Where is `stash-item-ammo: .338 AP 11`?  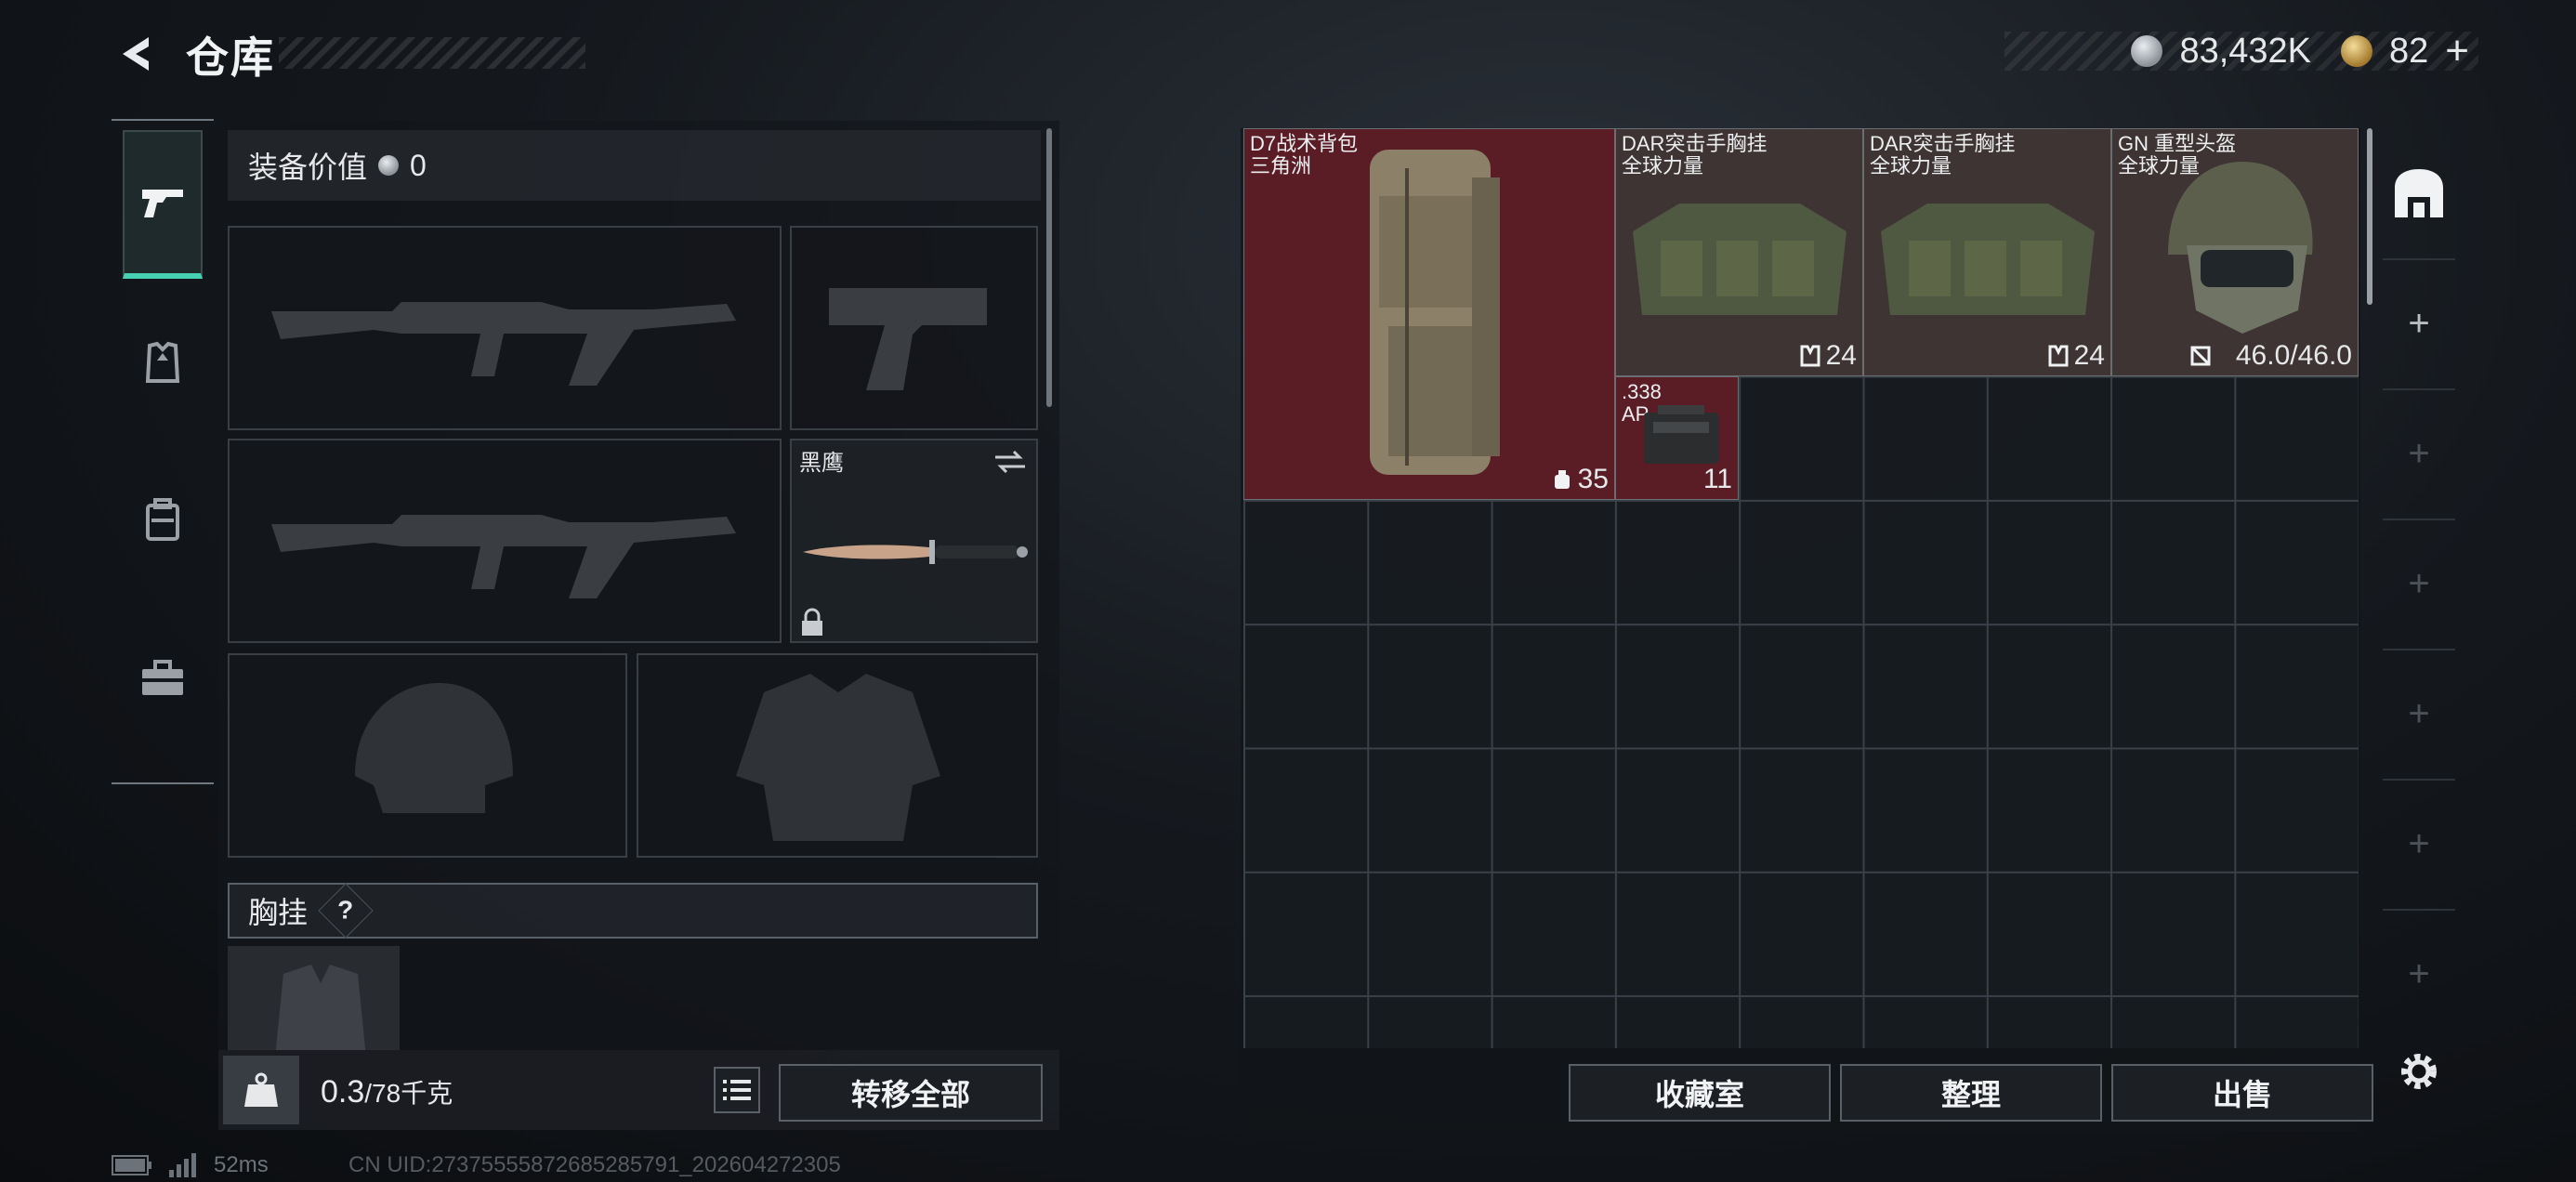
stash-item-ammo: .338 AP 11 is located at coordinates (1677, 438).